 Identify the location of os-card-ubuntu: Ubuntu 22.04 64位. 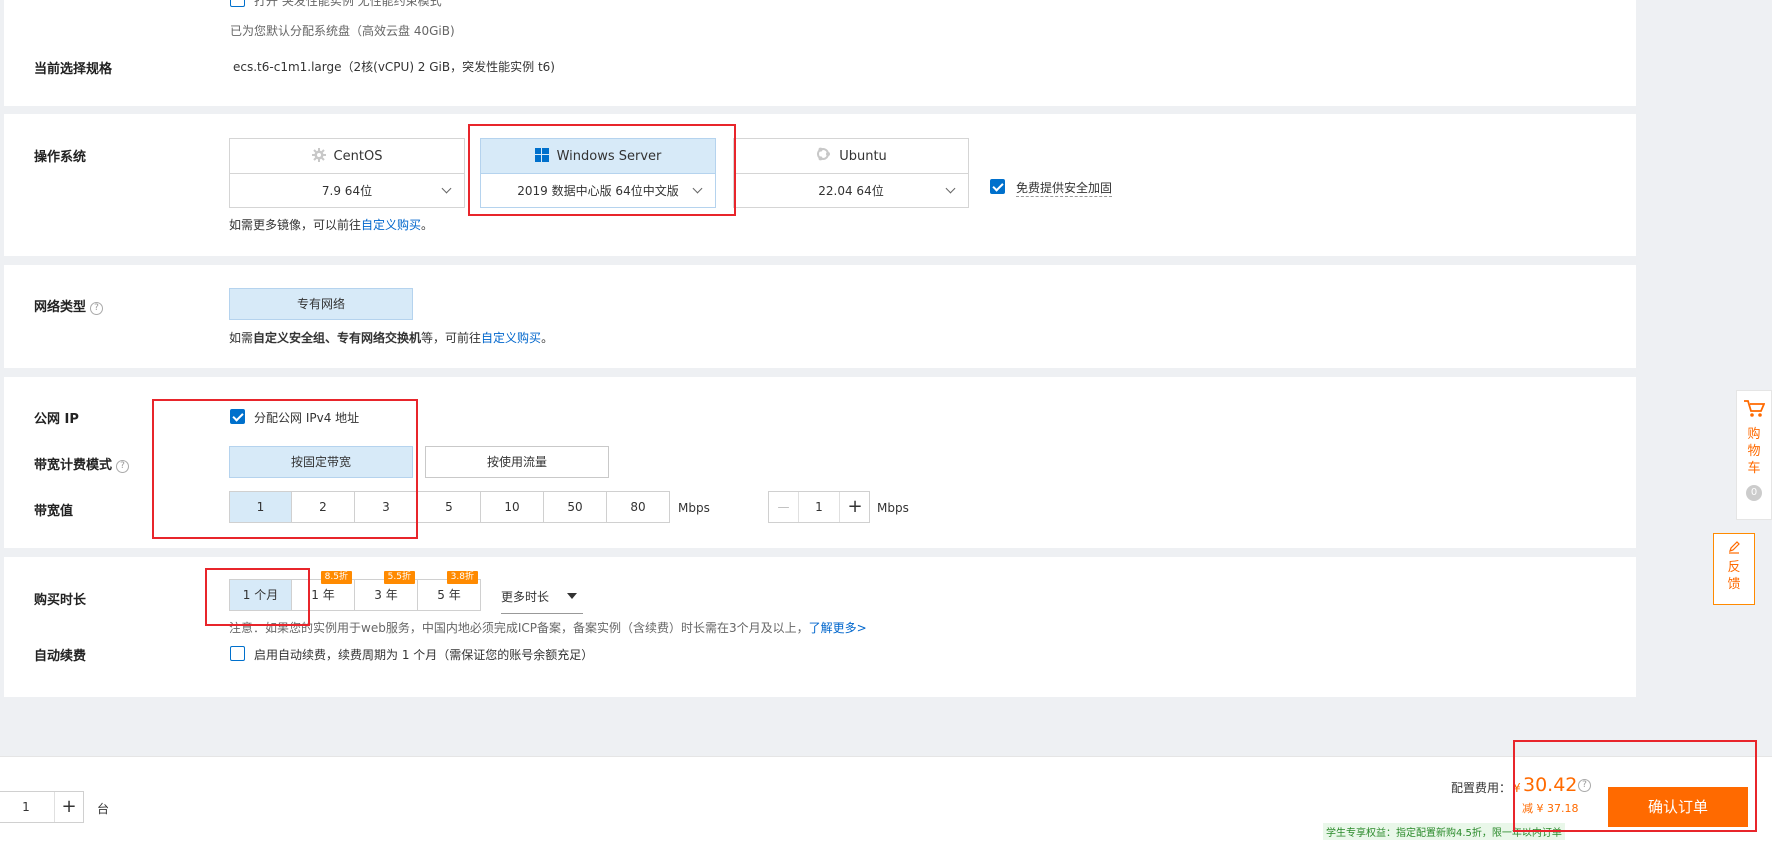
(851, 173).